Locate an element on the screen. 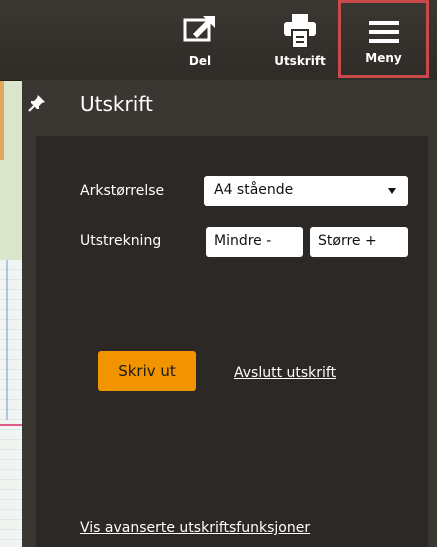  smaller-extent-button: Mindre - is located at coordinates (254, 242).